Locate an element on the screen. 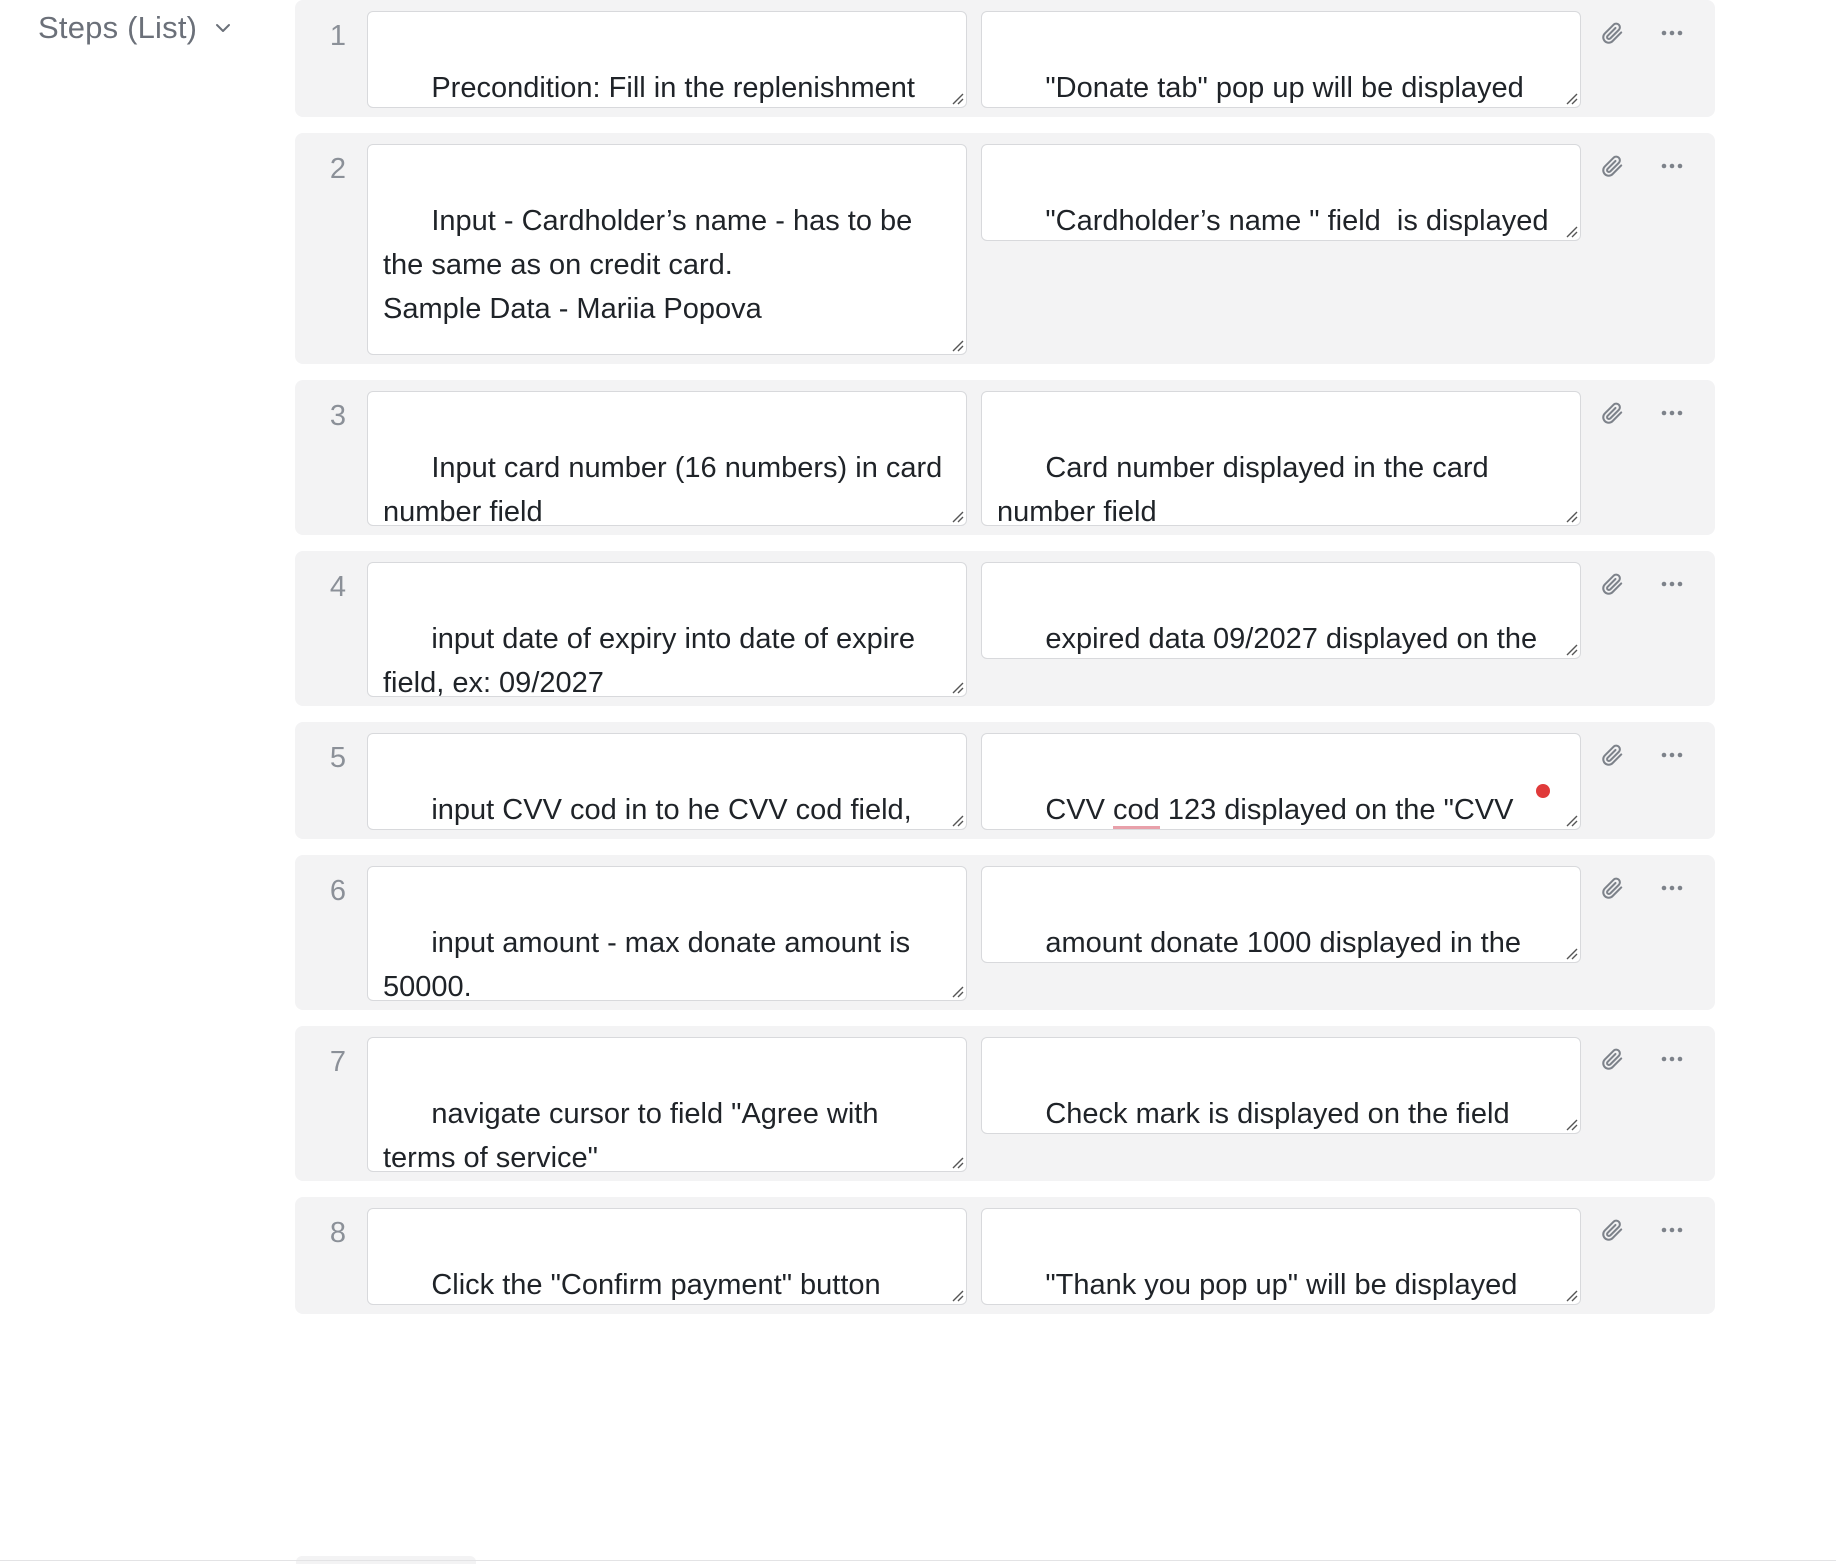  bottom-divider is located at coordinates (918, 1560).